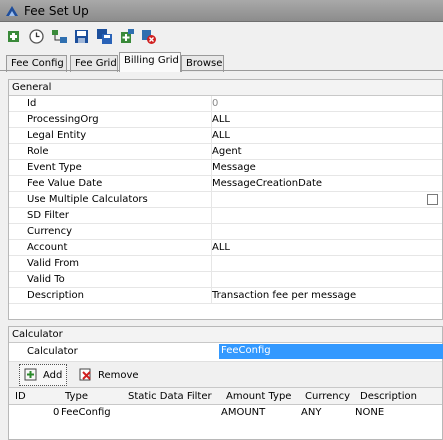  I want to click on new-icon, so click(126, 36).